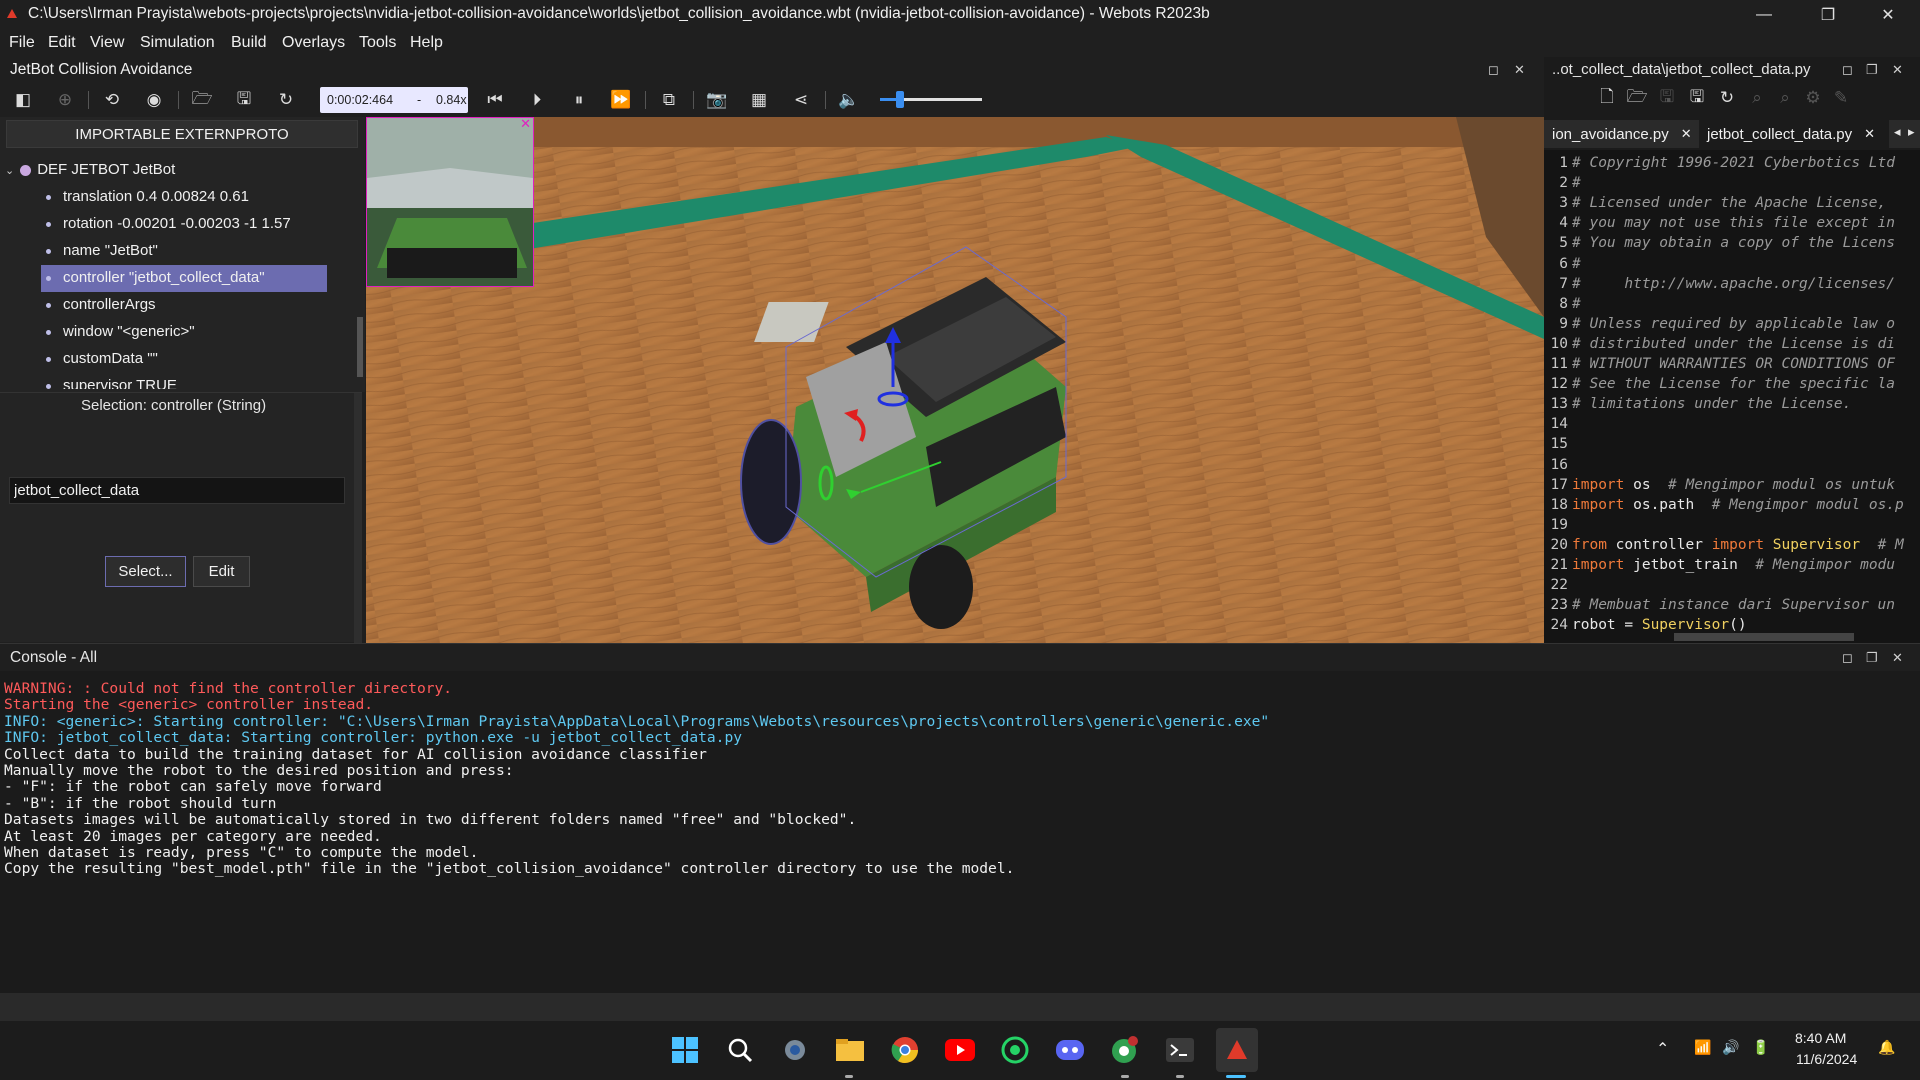  What do you see at coordinates (1897, 70) in the screenshot?
I see `editor-dock-close-icon: ✕` at bounding box center [1897, 70].